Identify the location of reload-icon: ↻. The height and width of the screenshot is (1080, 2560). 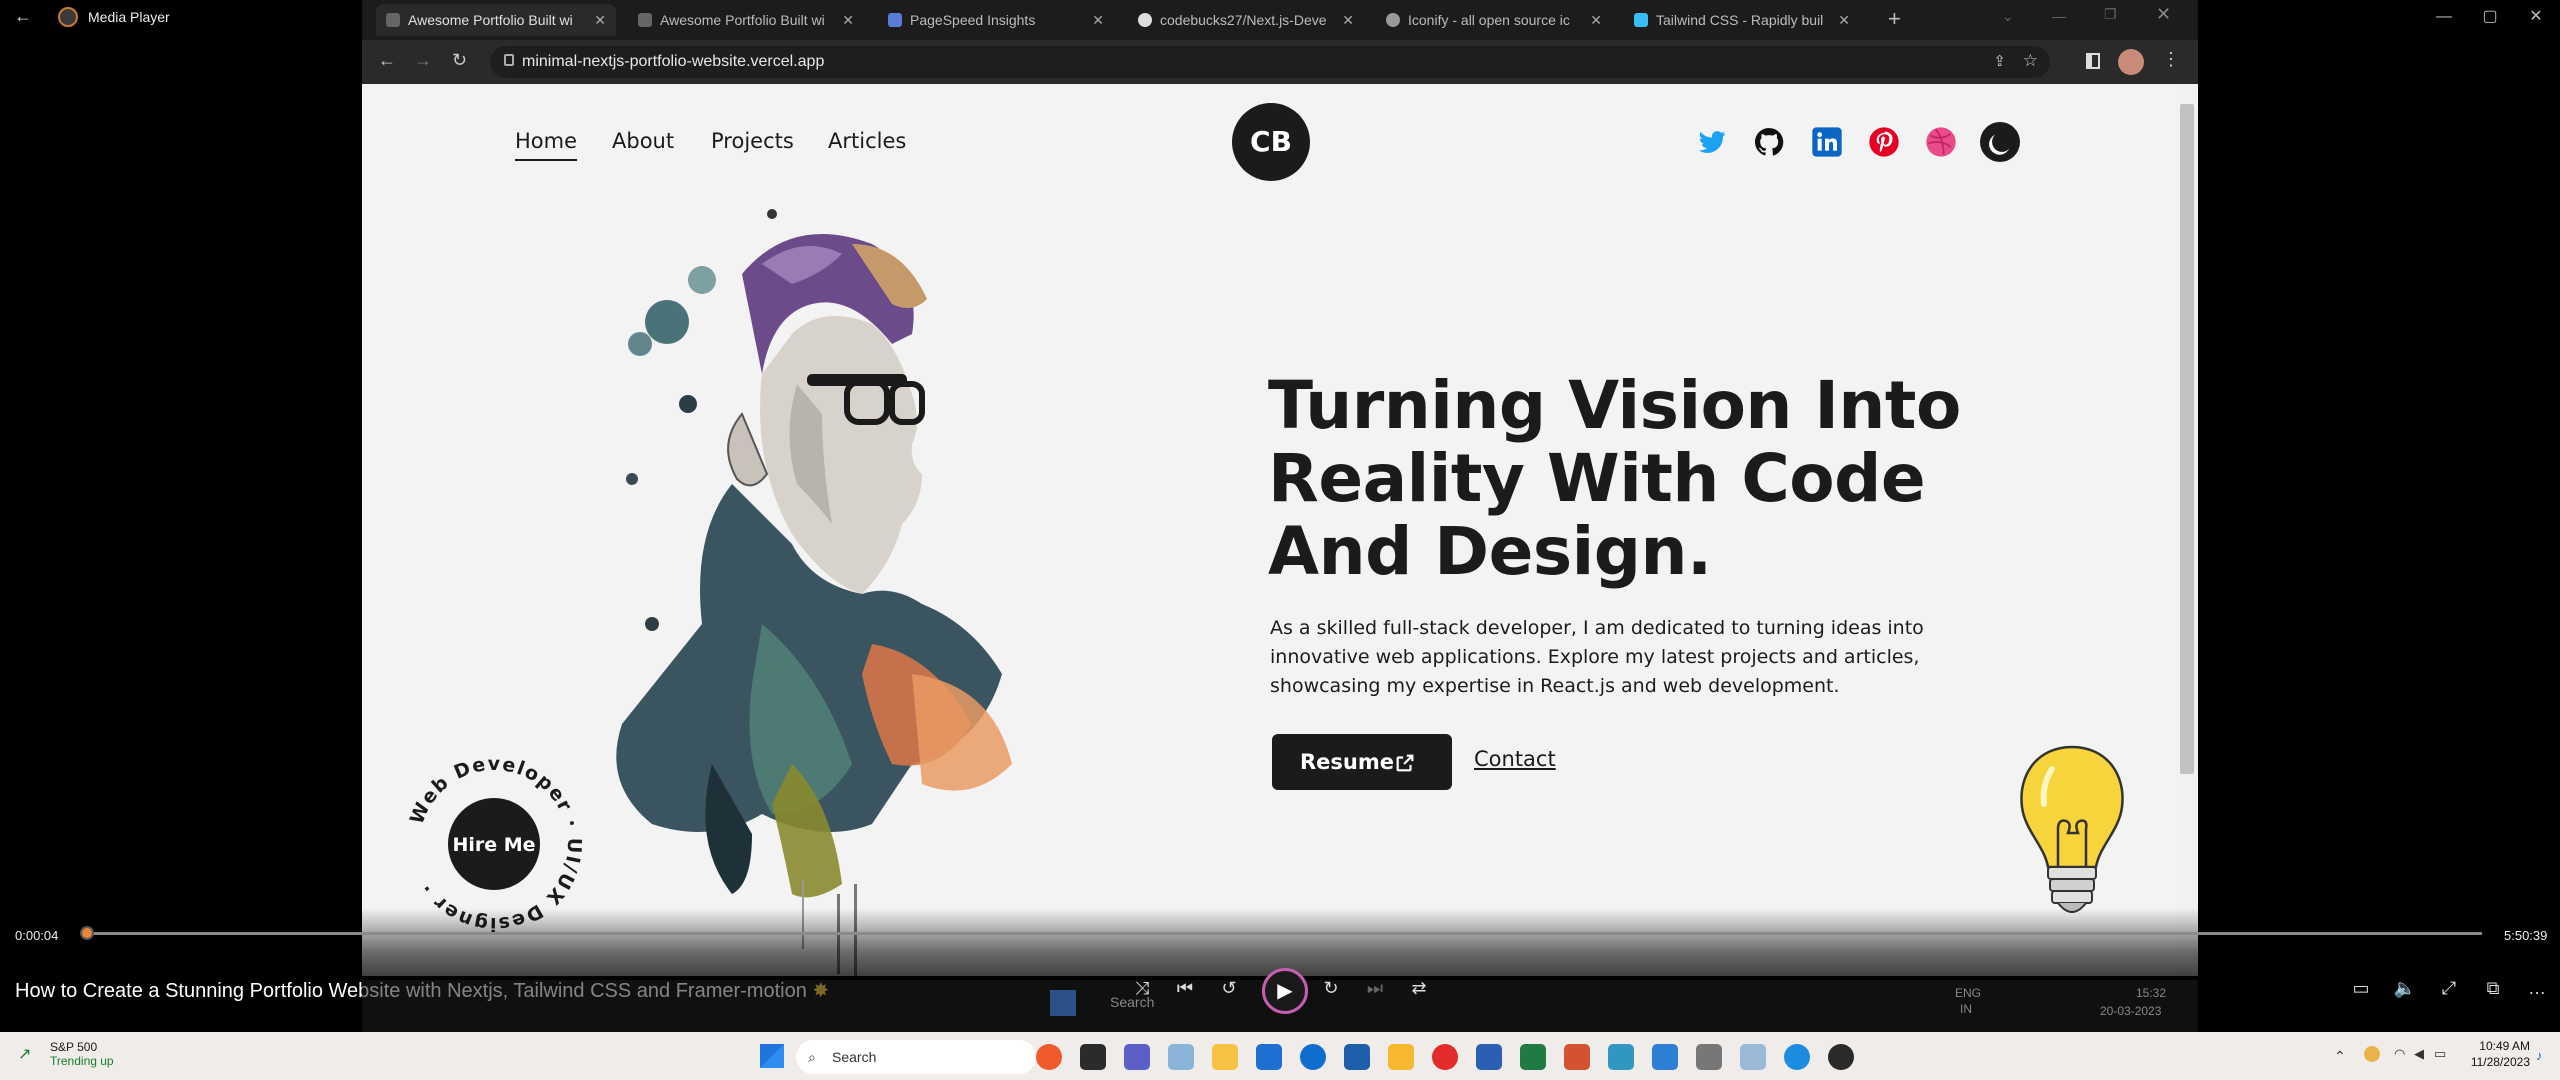
(459, 60).